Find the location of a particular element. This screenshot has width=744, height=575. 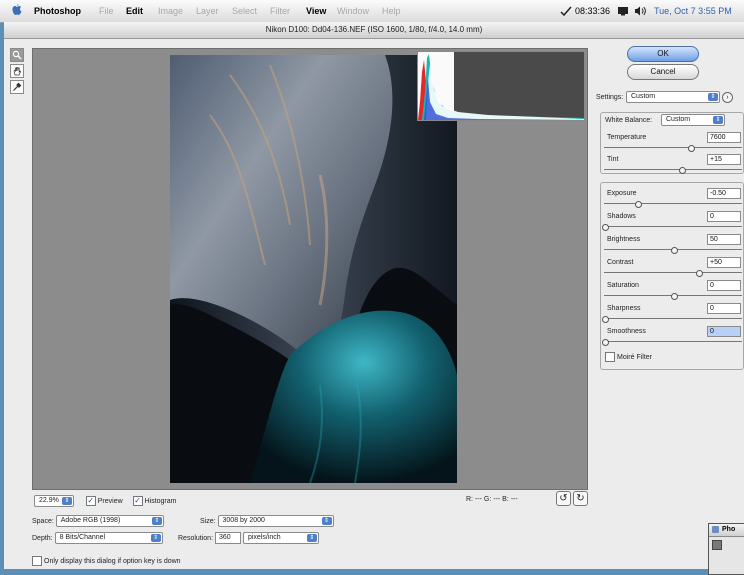

zoom-level-value: 22.9% is located at coordinates (49, 500).